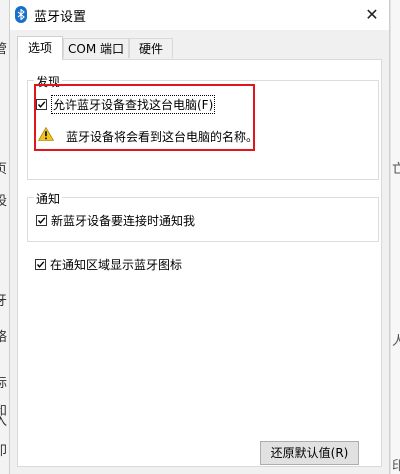 The image size is (400, 474). I want to click on notify-new-device-row: 新蓝牙设备要连接时通知我, so click(115, 220).